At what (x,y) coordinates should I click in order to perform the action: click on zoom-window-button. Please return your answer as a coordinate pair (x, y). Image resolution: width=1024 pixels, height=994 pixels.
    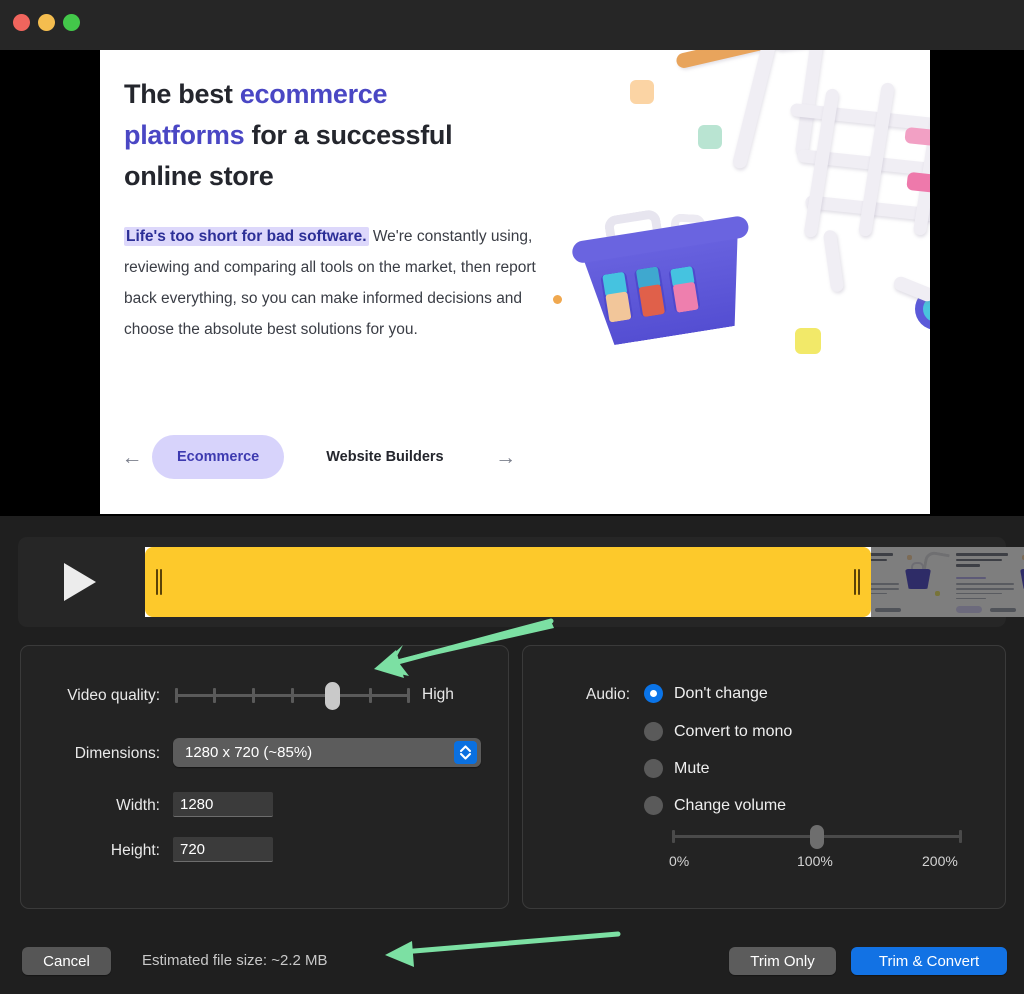
    Looking at the image, I should click on (71, 22).